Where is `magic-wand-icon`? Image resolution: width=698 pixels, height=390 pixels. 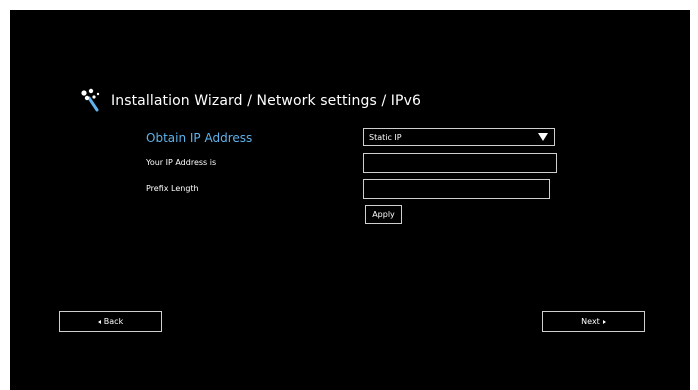
magic-wand-icon is located at coordinates (95, 101).